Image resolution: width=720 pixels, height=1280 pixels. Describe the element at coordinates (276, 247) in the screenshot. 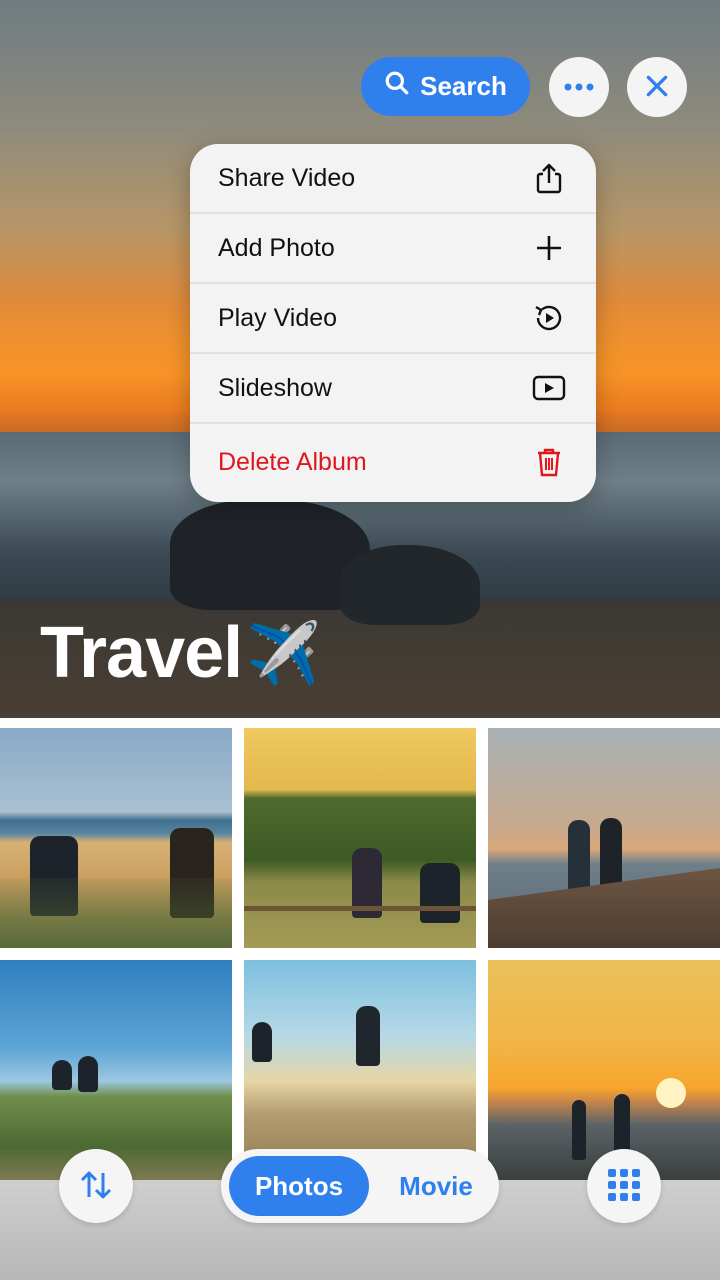

I see `menu-item-label: Add Photo` at that location.